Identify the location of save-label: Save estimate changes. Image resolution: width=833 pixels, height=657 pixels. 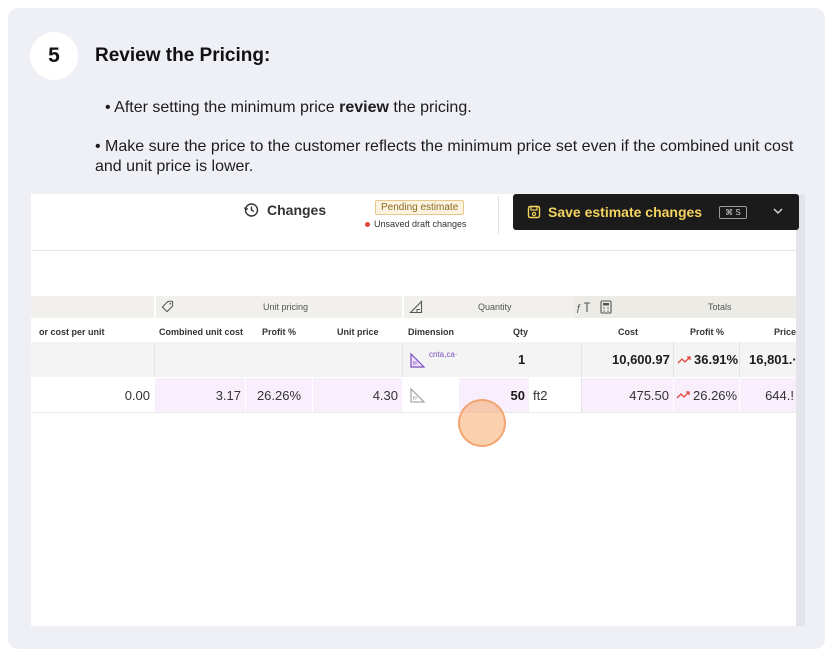
(625, 212).